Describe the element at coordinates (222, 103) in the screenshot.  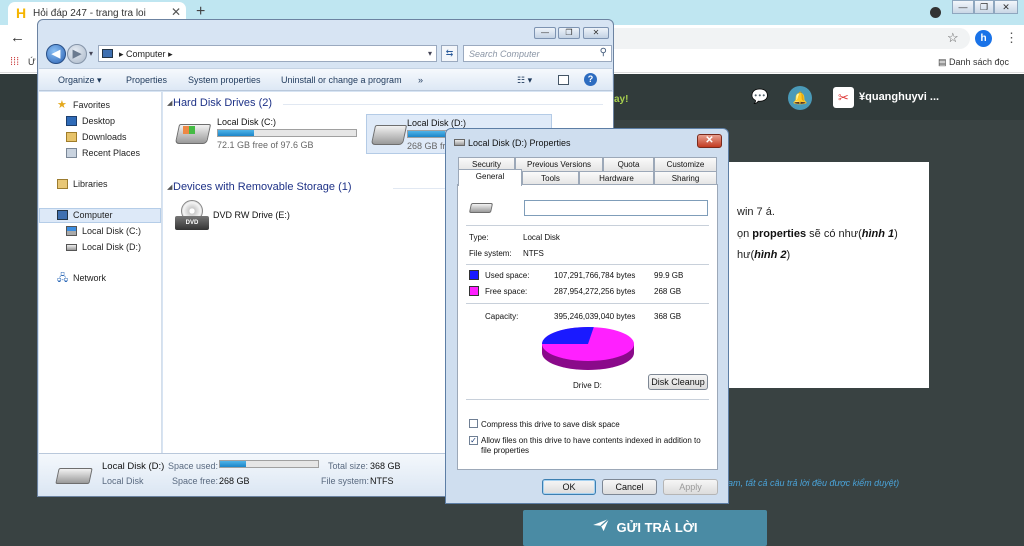
I see `group-hard-disk-drives: Hard Disk Drives (2)` at that location.